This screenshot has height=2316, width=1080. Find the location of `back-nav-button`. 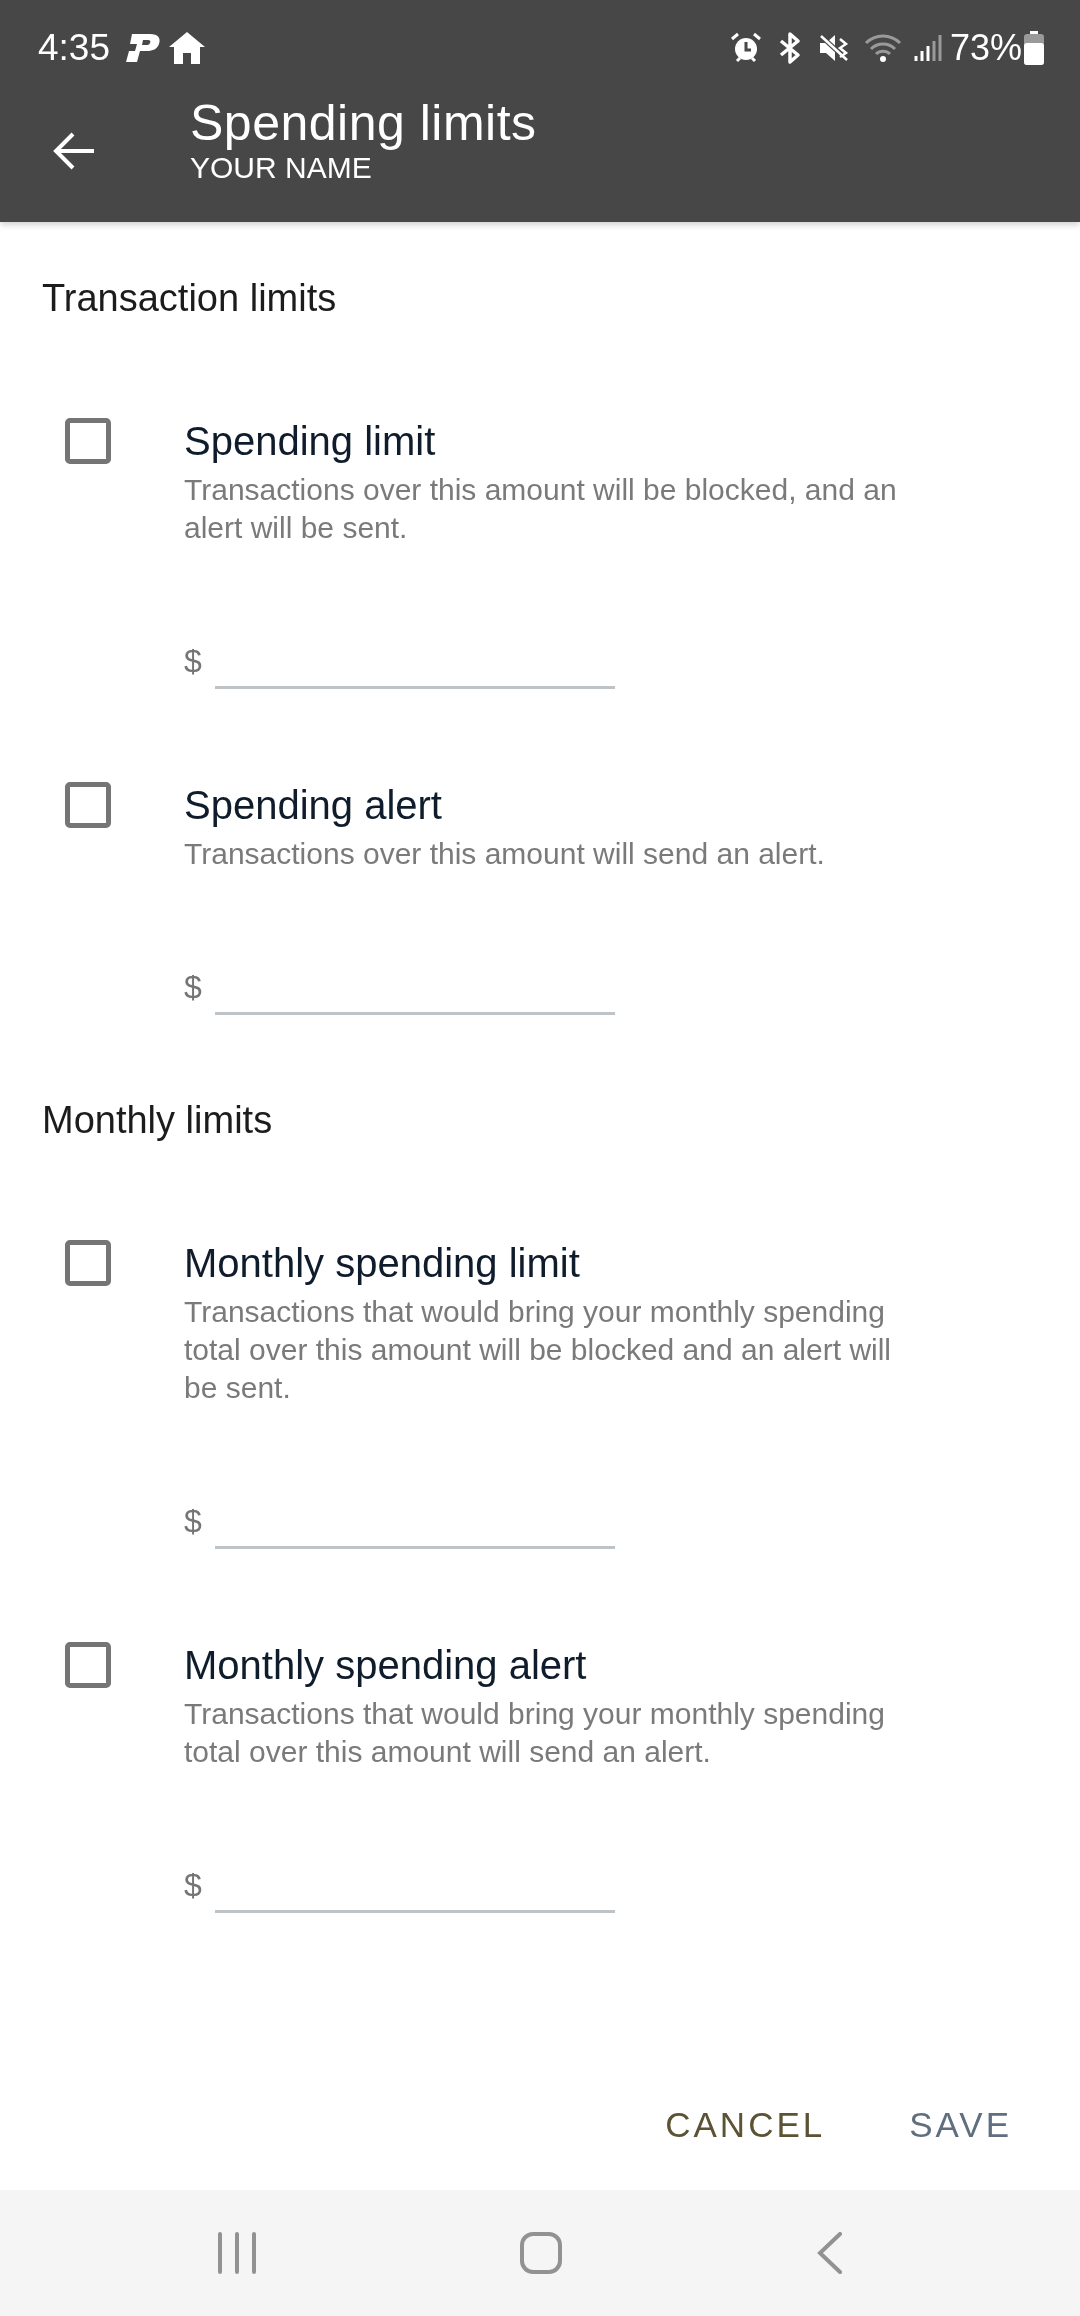

back-nav-button is located at coordinates (830, 2253).